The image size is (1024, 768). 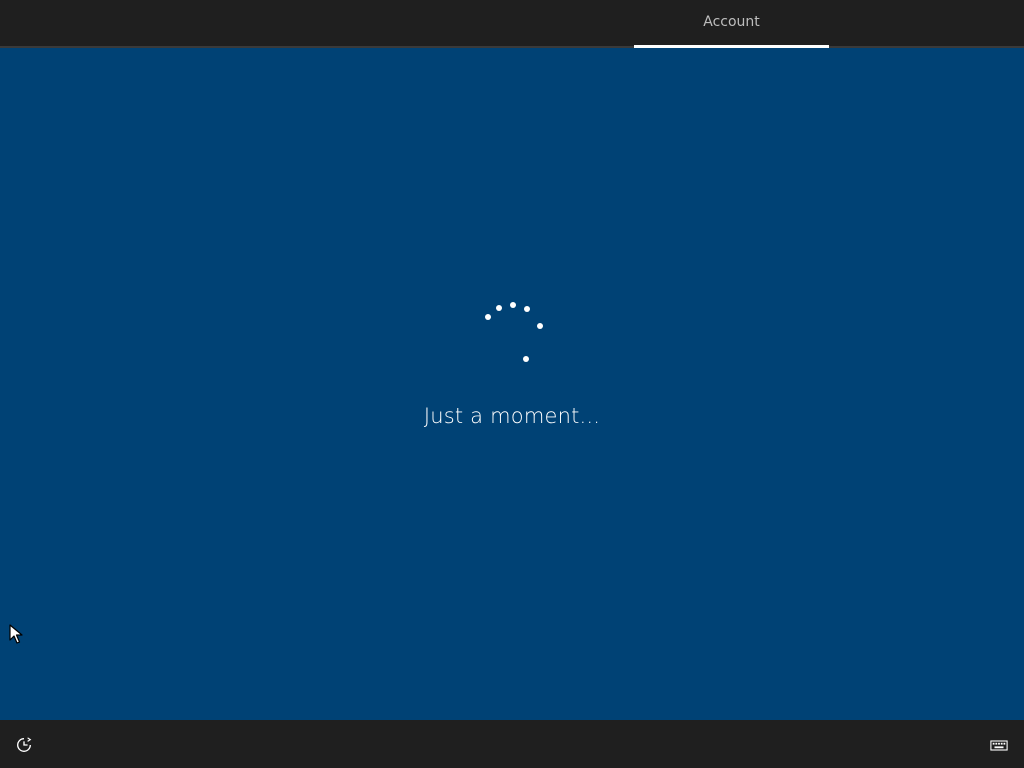 I want to click on keyboard-icon, so click(x=999, y=745).